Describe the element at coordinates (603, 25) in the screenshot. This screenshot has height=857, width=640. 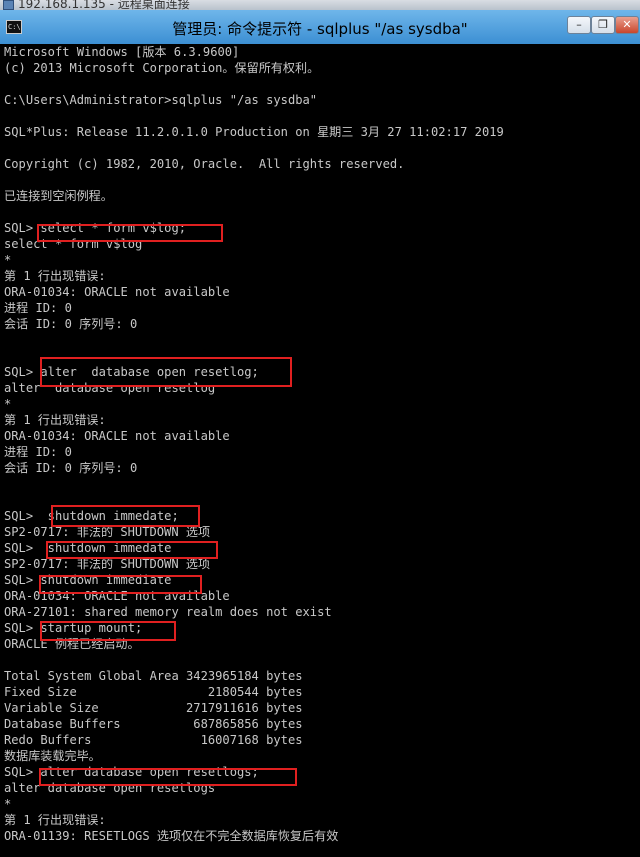
I see `maximize-button: ❐` at that location.